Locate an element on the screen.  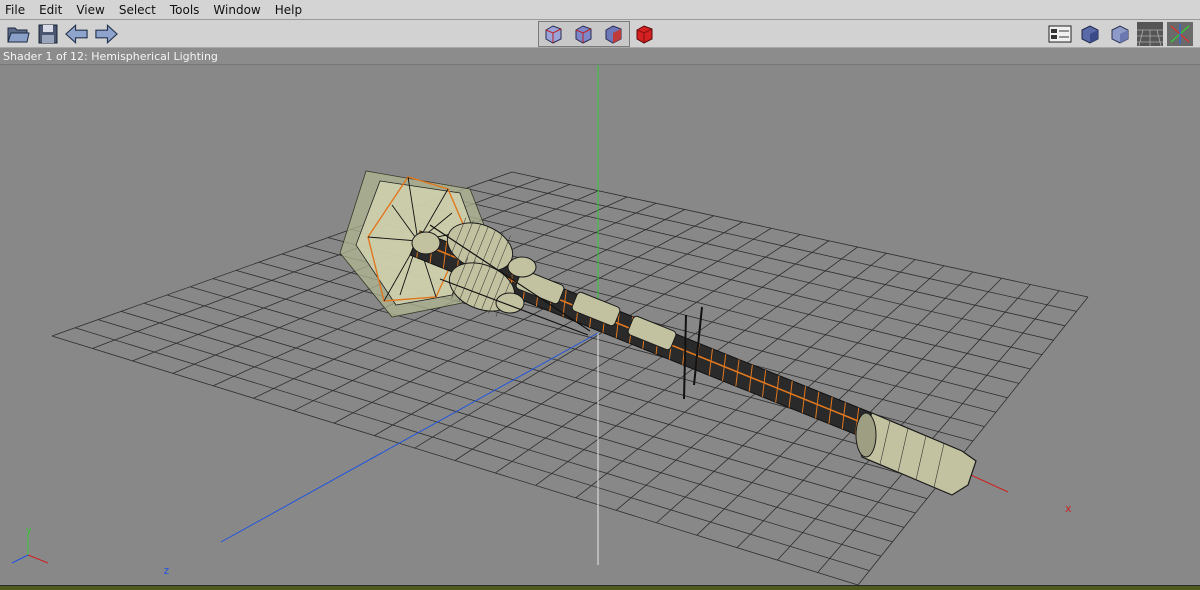
toolbar is located at coordinates (600, 34).